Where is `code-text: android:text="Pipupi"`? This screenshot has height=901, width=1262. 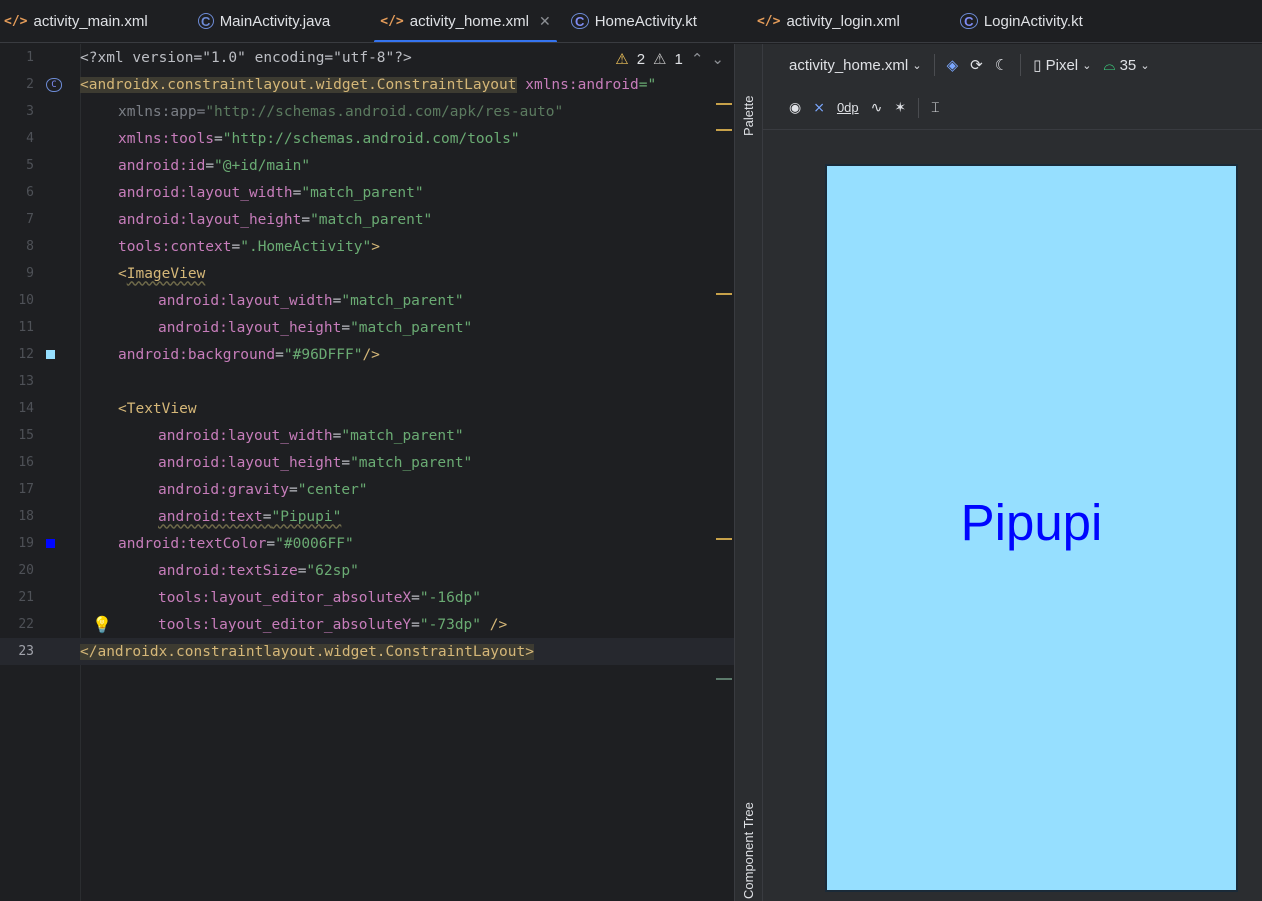
code-text: android:text="Pipupi" is located at coordinates (210, 517).